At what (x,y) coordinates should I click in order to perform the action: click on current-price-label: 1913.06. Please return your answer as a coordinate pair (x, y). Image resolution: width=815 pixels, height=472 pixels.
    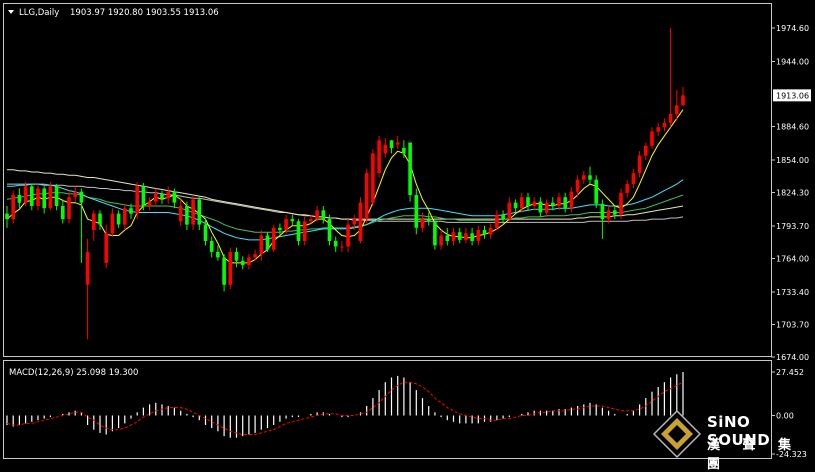
    Looking at the image, I should click on (792, 95).